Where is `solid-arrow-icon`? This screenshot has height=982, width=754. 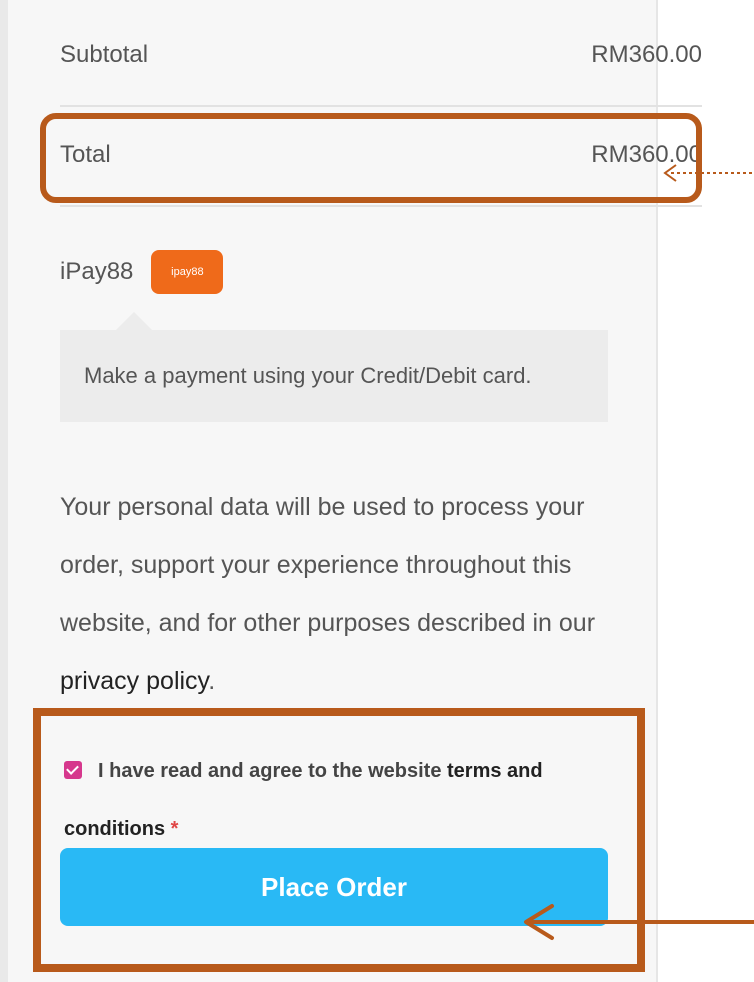 solid-arrow-icon is located at coordinates (639, 922).